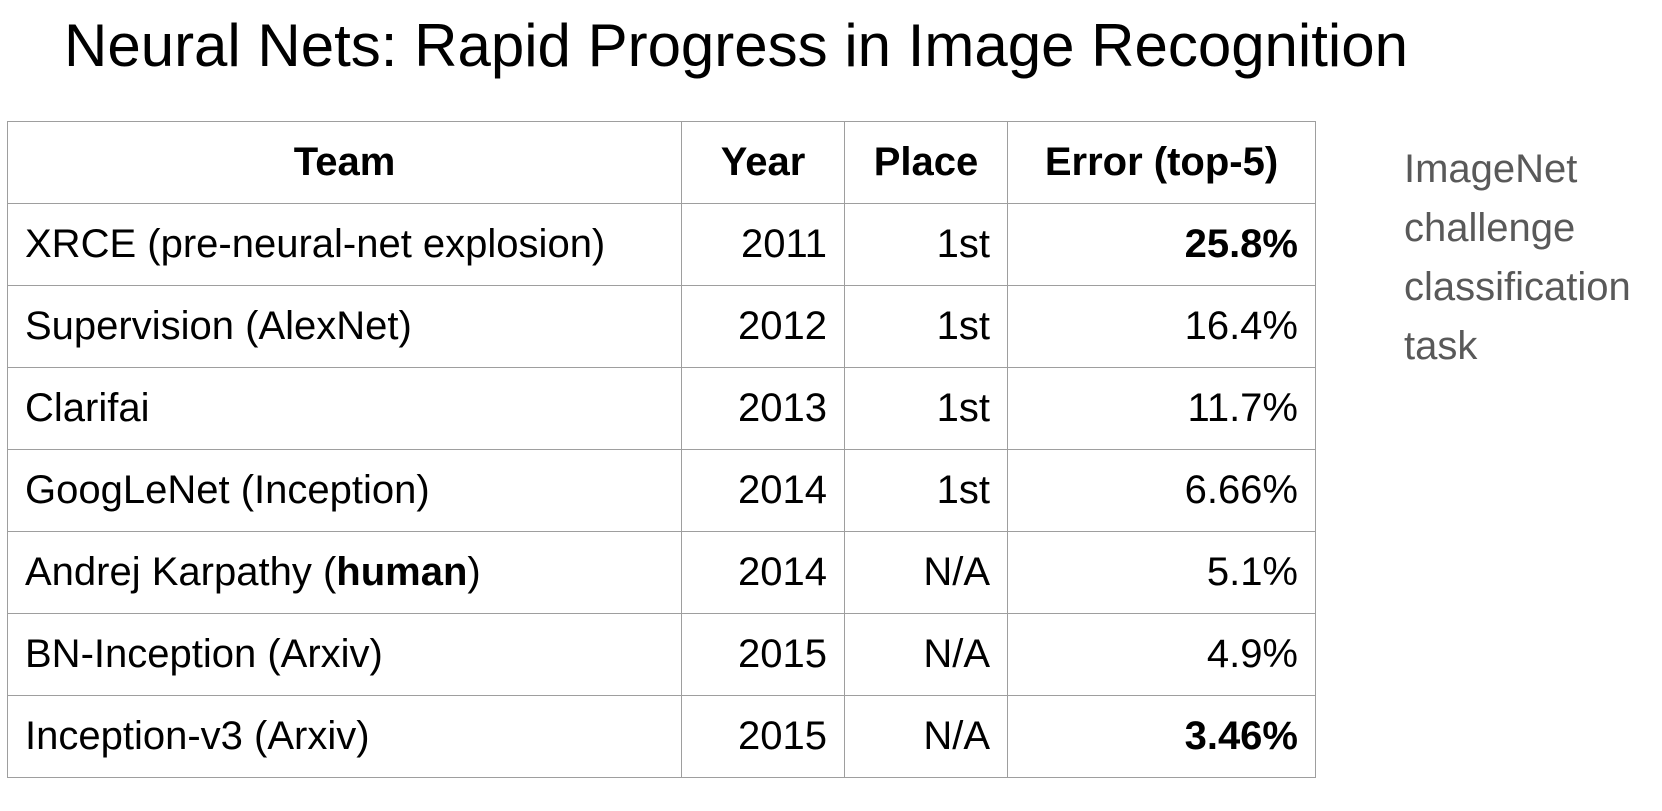 The image size is (1662, 811). What do you see at coordinates (1161, 736) in the screenshot?
I see `error-cell: 3.46%` at bounding box center [1161, 736].